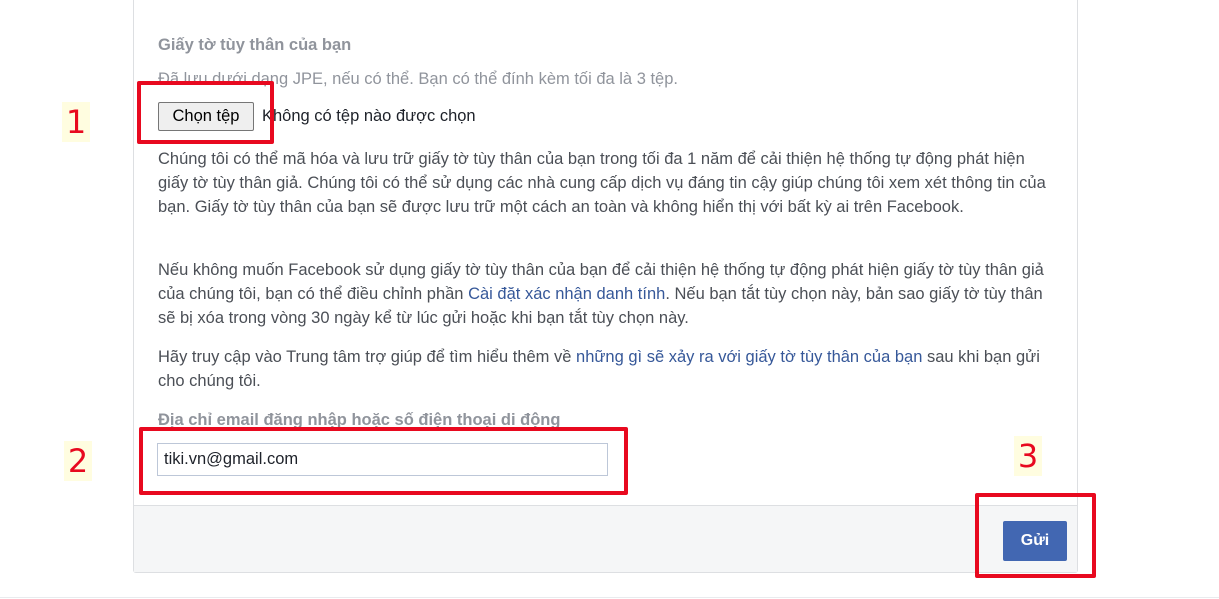  I want to click on page-divider, so click(609, 597).